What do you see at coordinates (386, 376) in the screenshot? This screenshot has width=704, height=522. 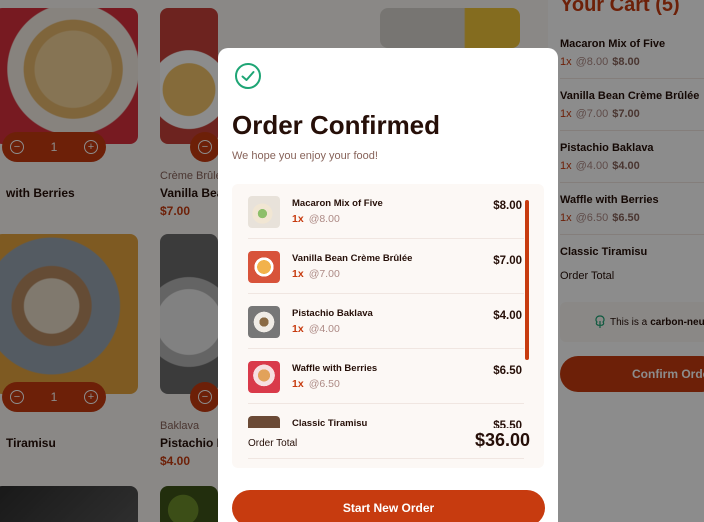 I see `order-item: Waffle with Berries 1x @6.50 $6.50` at bounding box center [386, 376].